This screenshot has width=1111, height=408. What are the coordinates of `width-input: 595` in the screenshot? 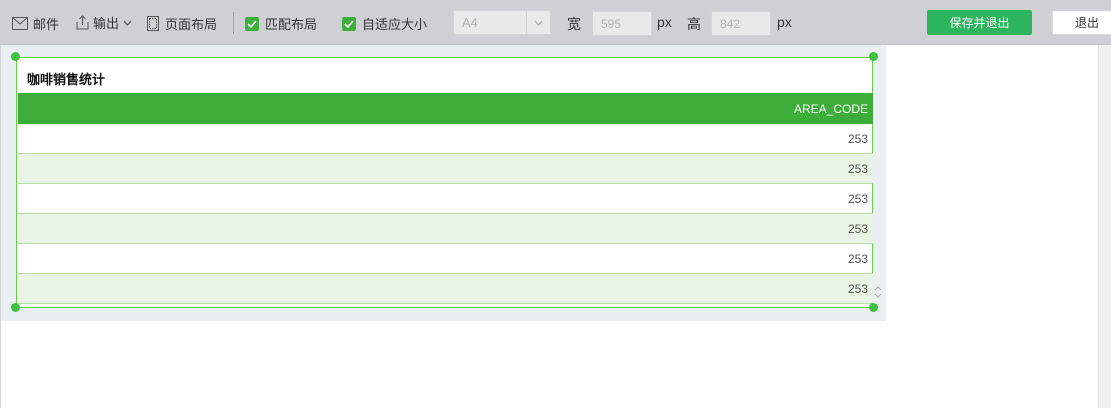 It's located at (622, 23).